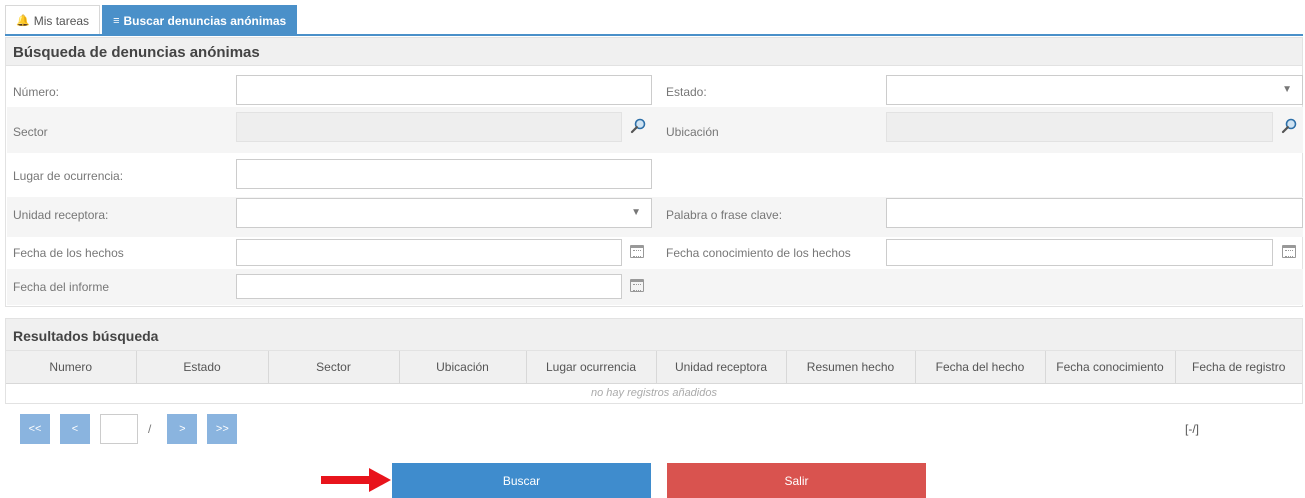 Image resolution: width=1305 pixels, height=498 pixels. I want to click on last-page-button: >>, so click(222, 429).